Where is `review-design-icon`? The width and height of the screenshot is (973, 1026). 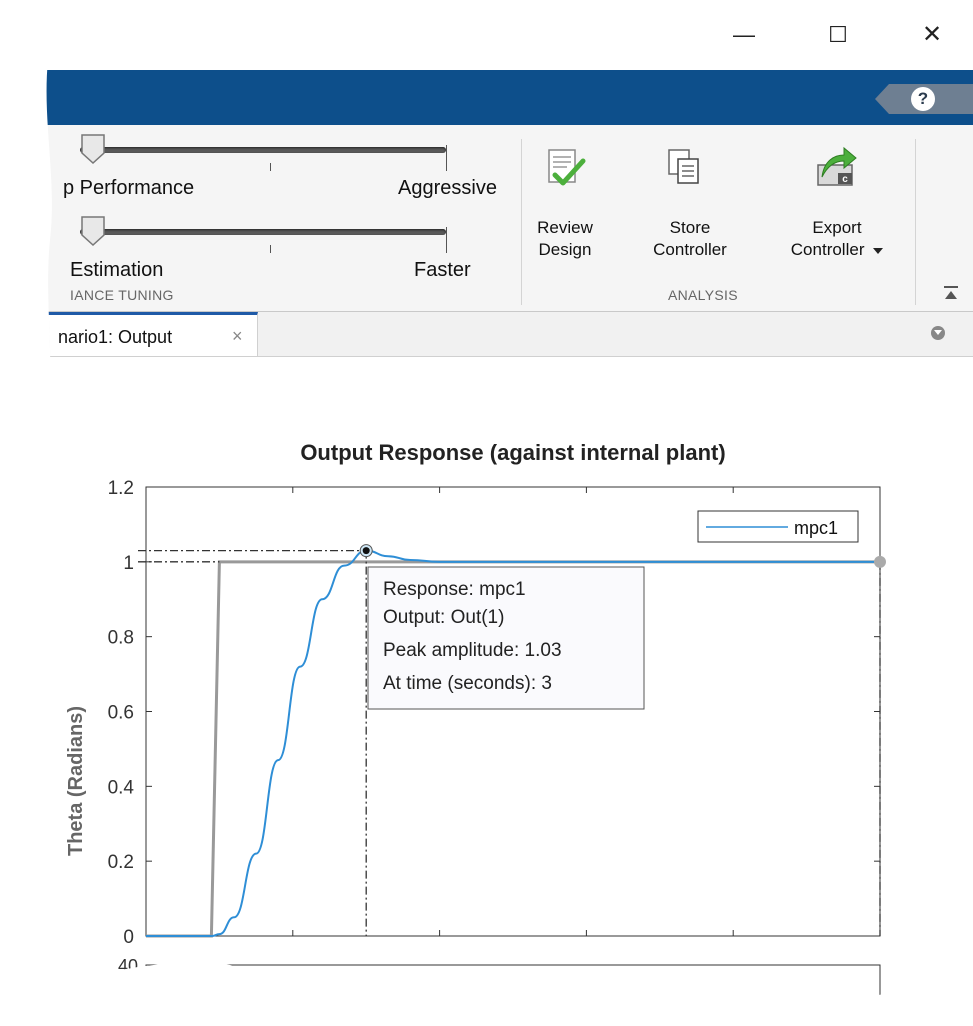 review-design-icon is located at coordinates (565, 169).